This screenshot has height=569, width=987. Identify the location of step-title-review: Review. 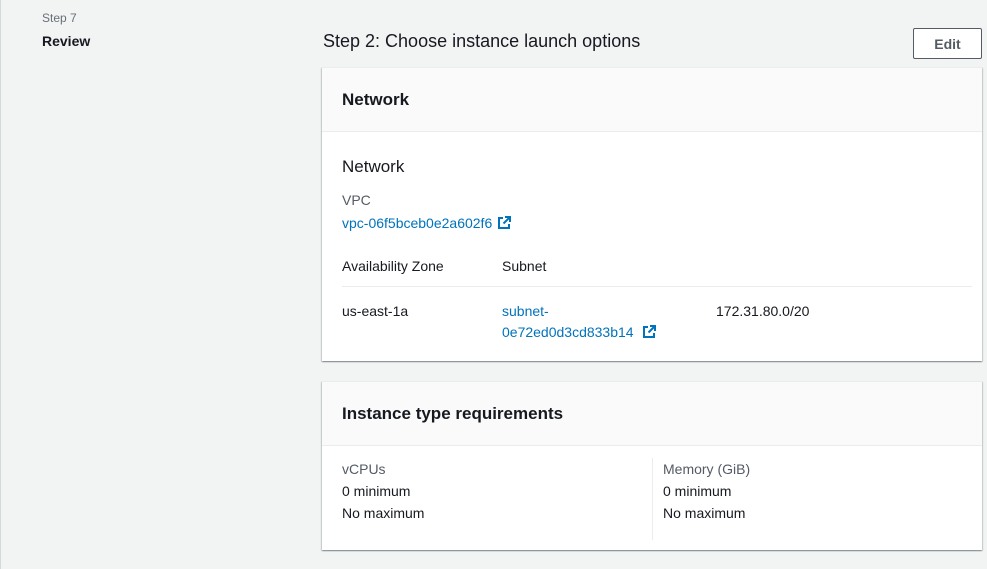
(66, 41).